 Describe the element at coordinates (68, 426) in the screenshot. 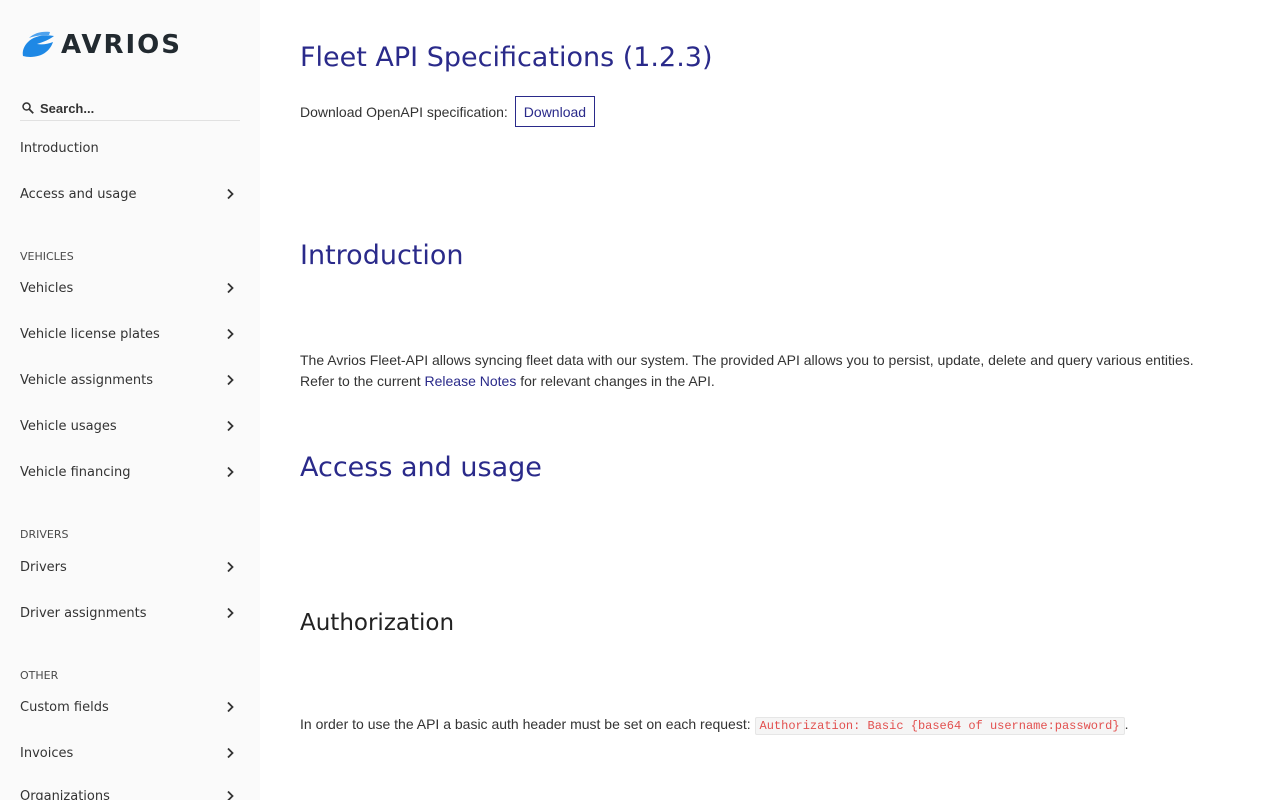

I see `sidebar-item-label: Vehicle usages` at that location.